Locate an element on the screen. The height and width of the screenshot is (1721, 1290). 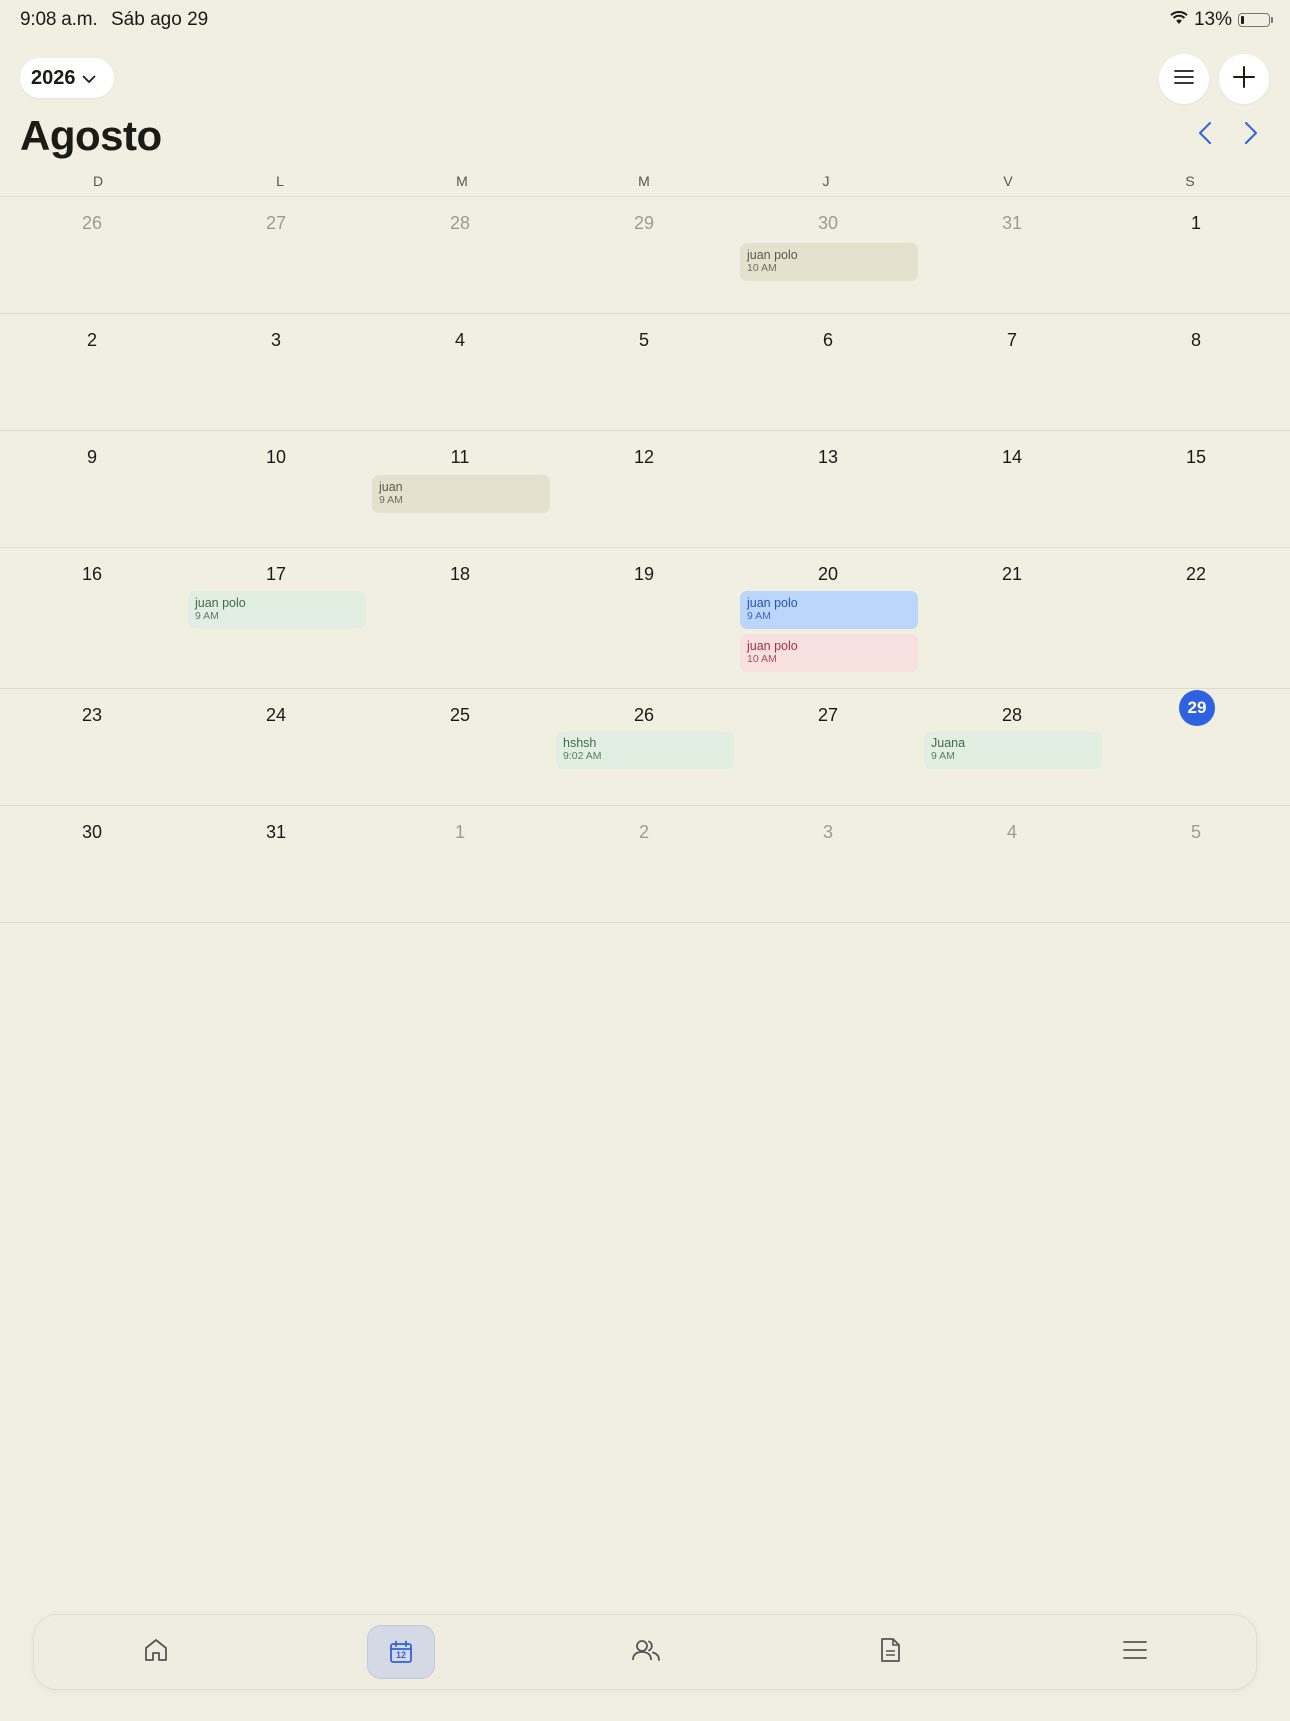
home-icon is located at coordinates (156, 1652).